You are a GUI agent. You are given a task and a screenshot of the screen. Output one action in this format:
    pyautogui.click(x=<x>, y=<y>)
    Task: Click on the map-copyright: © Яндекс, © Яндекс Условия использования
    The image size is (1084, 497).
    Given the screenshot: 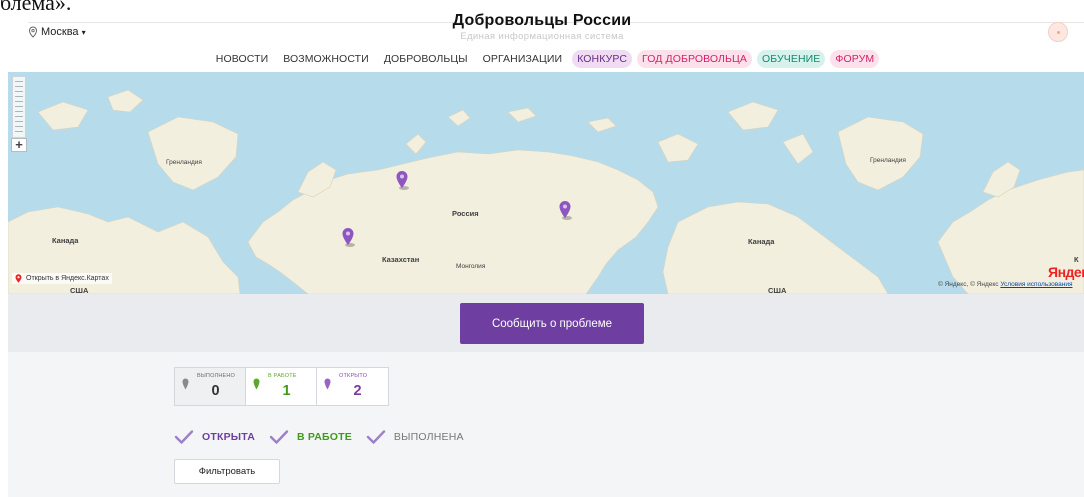 What is the action you would take?
    pyautogui.click(x=1005, y=284)
    